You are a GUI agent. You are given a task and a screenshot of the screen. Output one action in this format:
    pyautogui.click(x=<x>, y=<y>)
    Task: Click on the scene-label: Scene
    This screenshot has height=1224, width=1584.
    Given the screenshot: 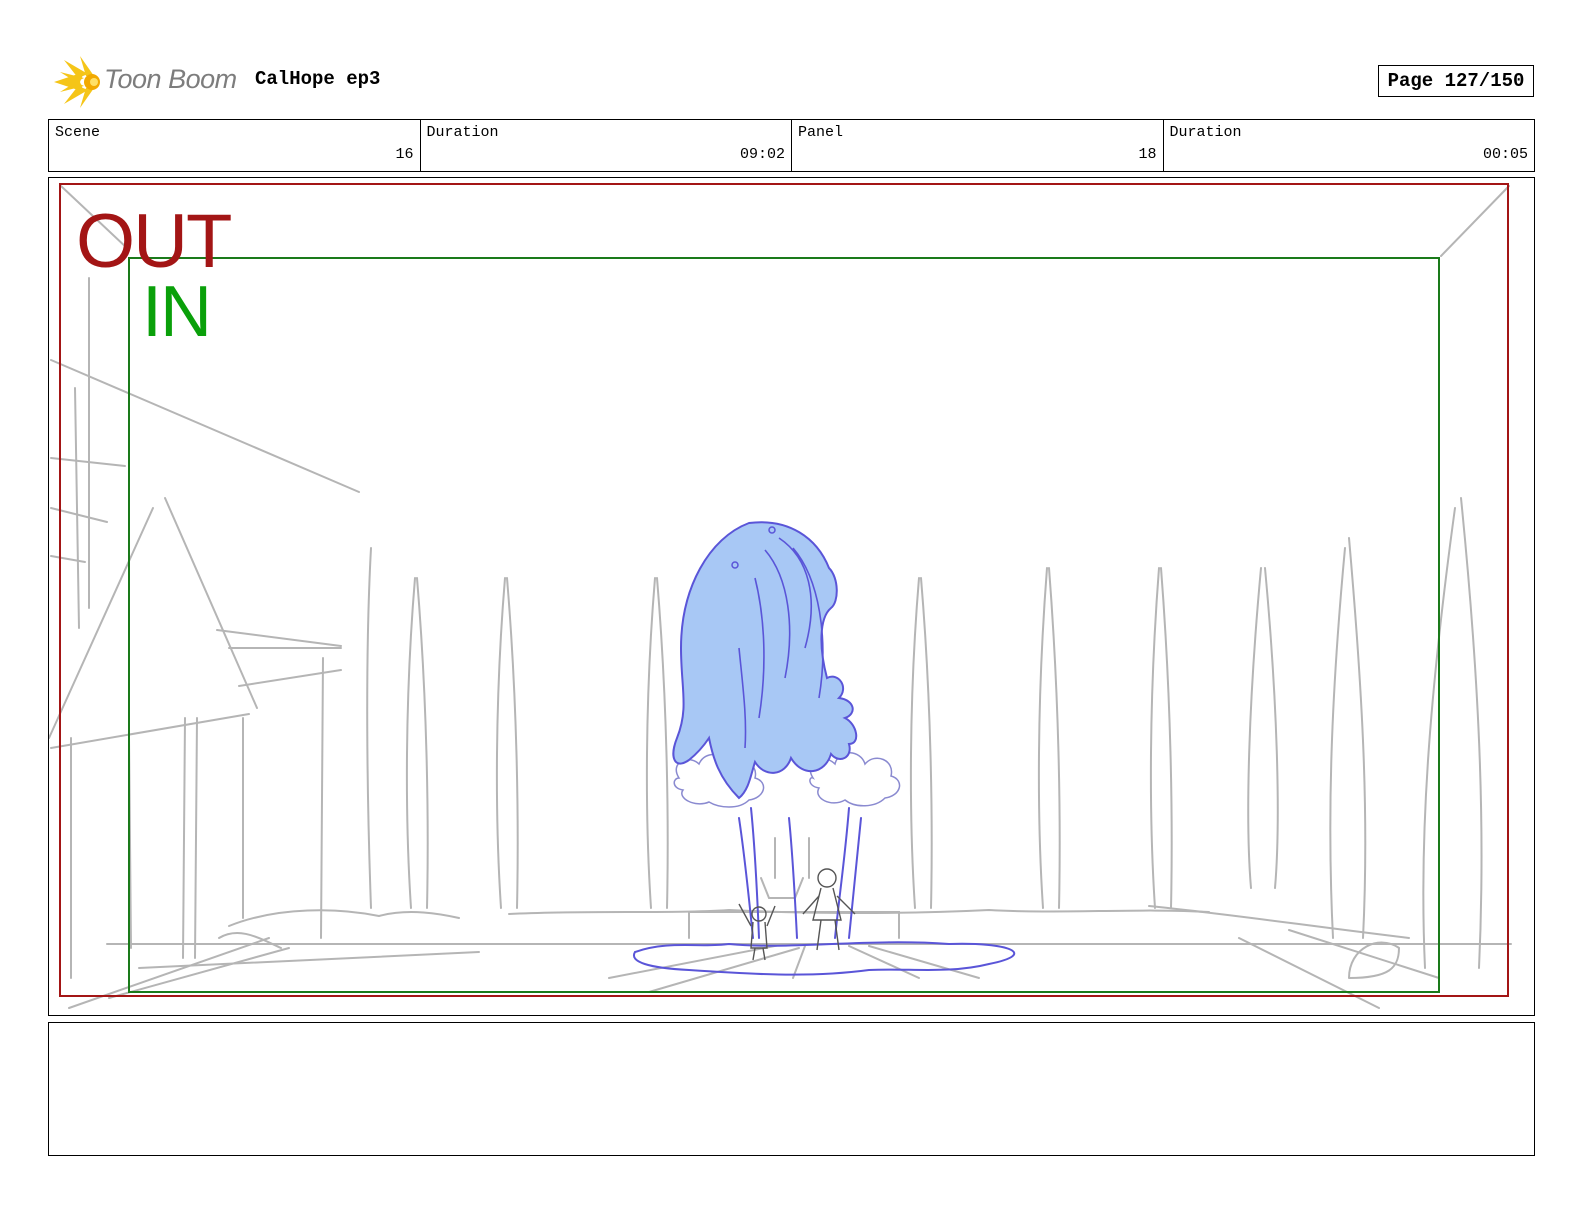 What is the action you would take?
    pyautogui.click(x=78, y=132)
    